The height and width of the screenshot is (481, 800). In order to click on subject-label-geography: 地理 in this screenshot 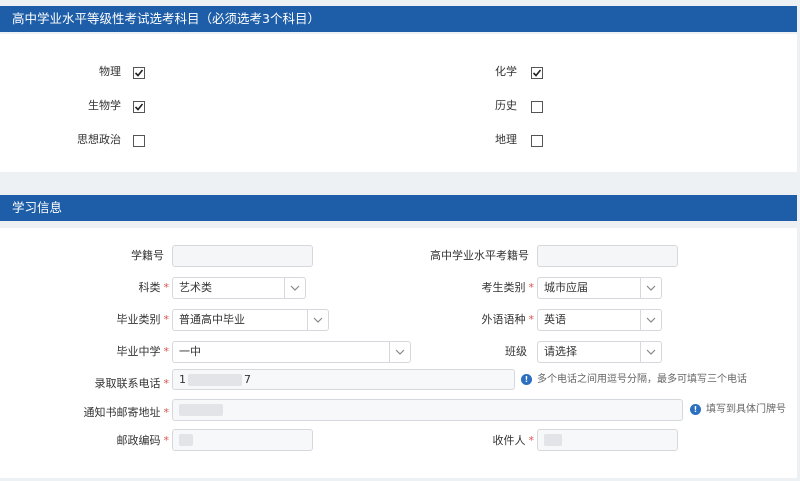, I will do `click(506, 139)`.